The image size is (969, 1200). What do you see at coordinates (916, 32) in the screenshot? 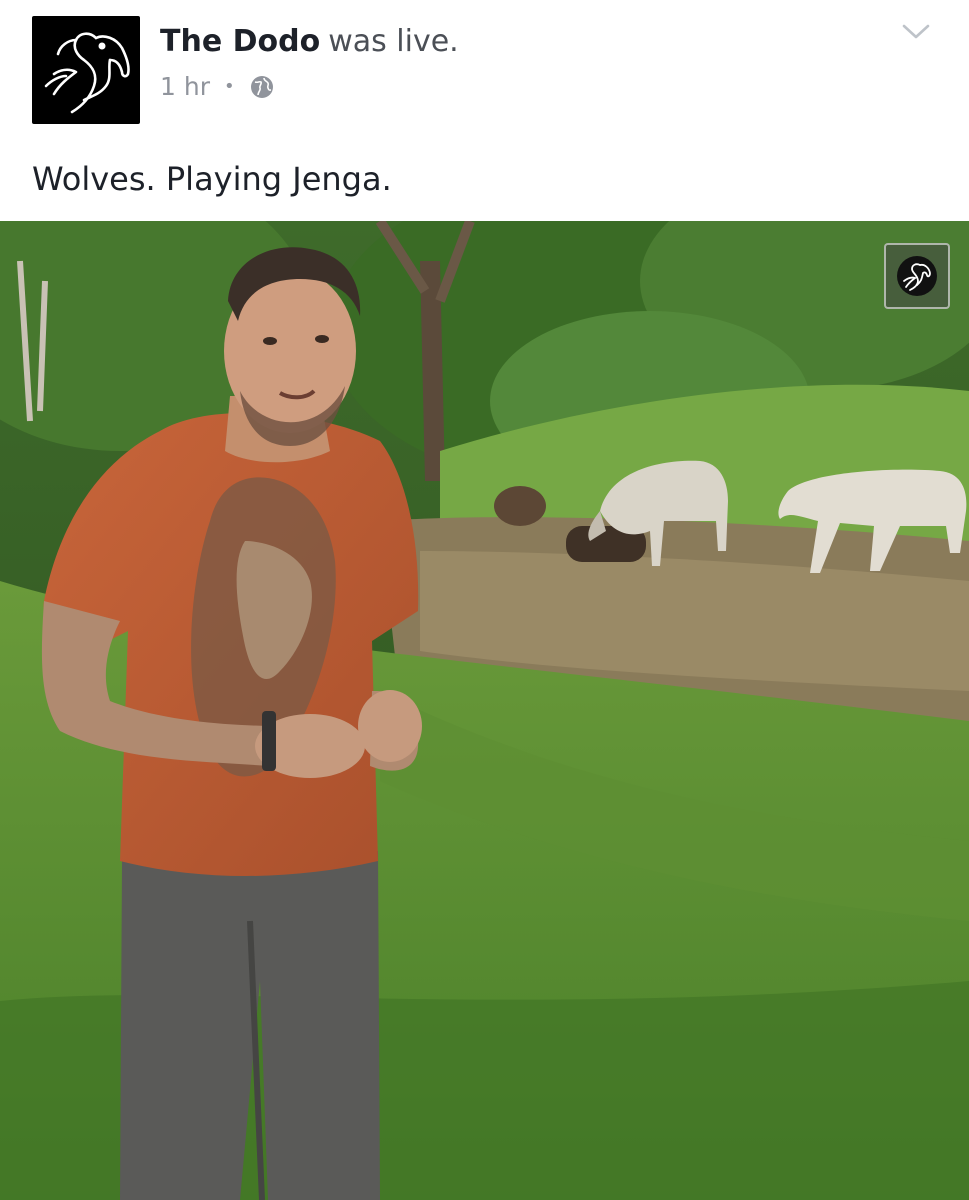
I see `chevron-down-icon` at bounding box center [916, 32].